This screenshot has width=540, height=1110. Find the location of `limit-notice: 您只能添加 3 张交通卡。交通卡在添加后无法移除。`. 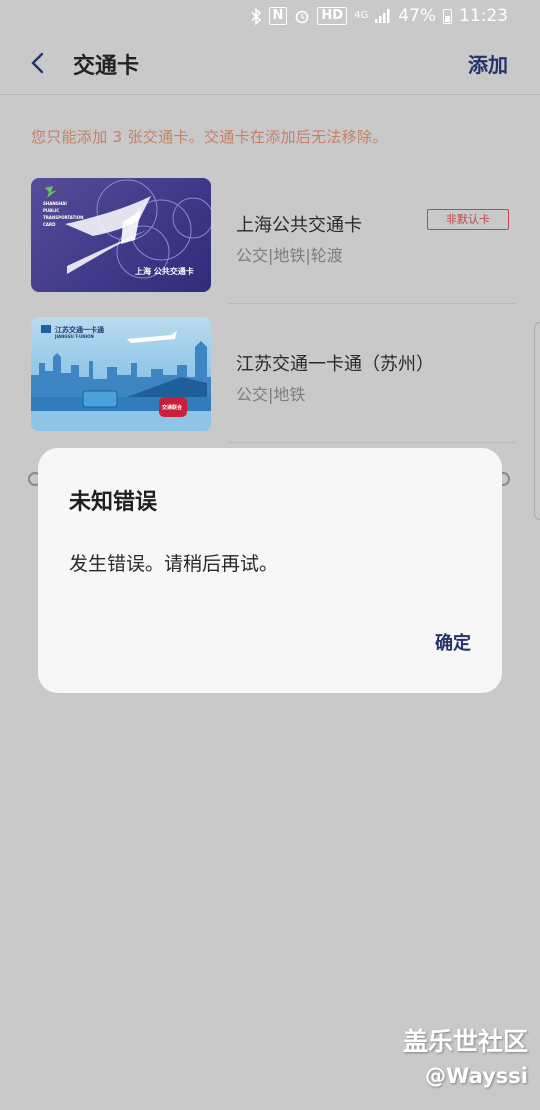

limit-notice: 您只能添加 3 张交通卡。交通卡在添加后无法移除。 is located at coordinates (209, 137).